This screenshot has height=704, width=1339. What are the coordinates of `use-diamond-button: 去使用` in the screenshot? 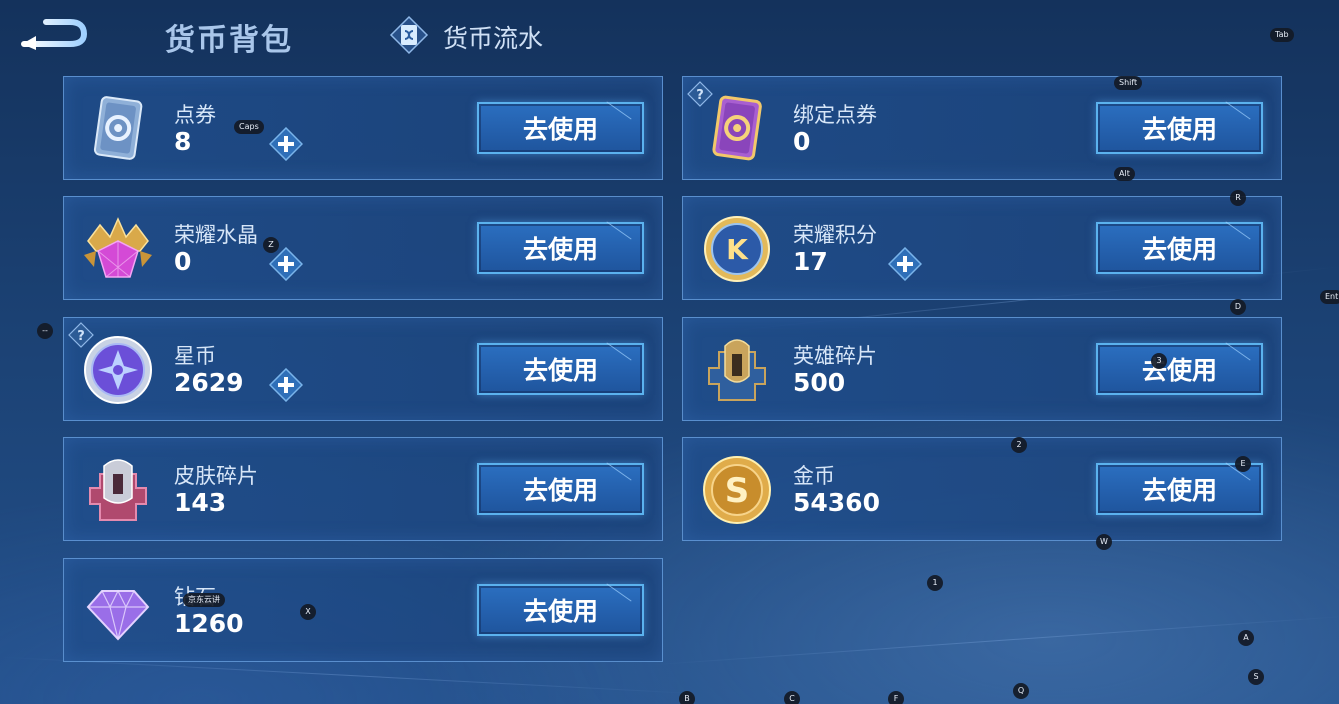 It's located at (560, 610).